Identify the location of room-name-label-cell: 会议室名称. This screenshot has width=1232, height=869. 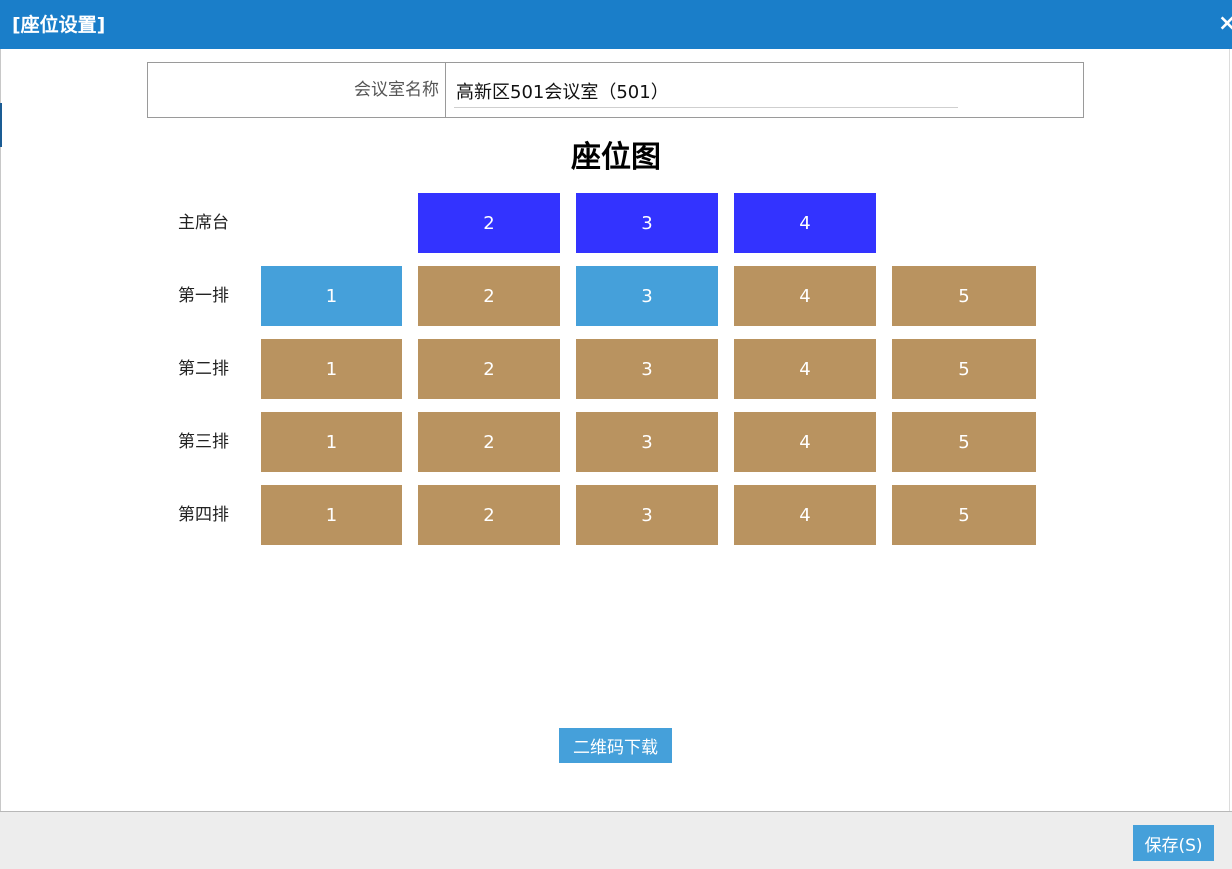
(297, 90).